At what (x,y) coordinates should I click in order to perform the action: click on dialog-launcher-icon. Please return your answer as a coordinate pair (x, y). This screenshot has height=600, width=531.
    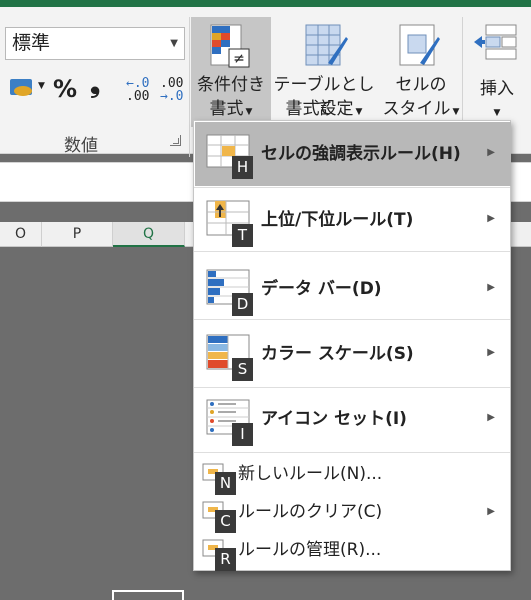
    Looking at the image, I should click on (175, 140).